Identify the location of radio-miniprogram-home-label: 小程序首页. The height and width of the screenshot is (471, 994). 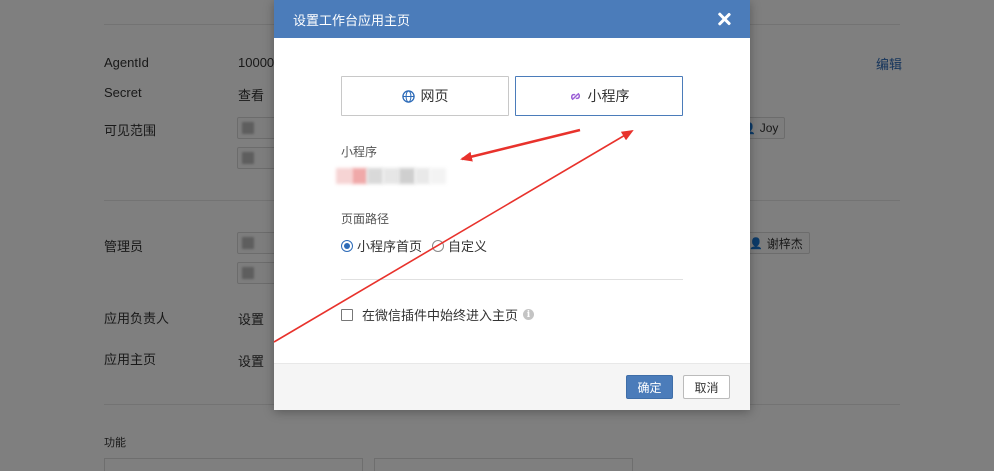
(390, 246).